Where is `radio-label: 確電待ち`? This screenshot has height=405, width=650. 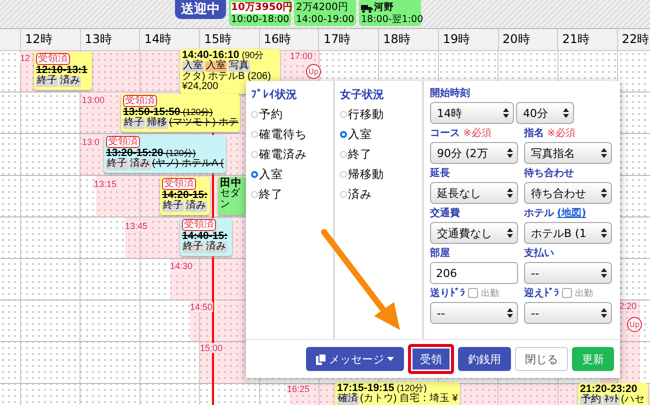 radio-label: 確電待ち is located at coordinates (283, 134).